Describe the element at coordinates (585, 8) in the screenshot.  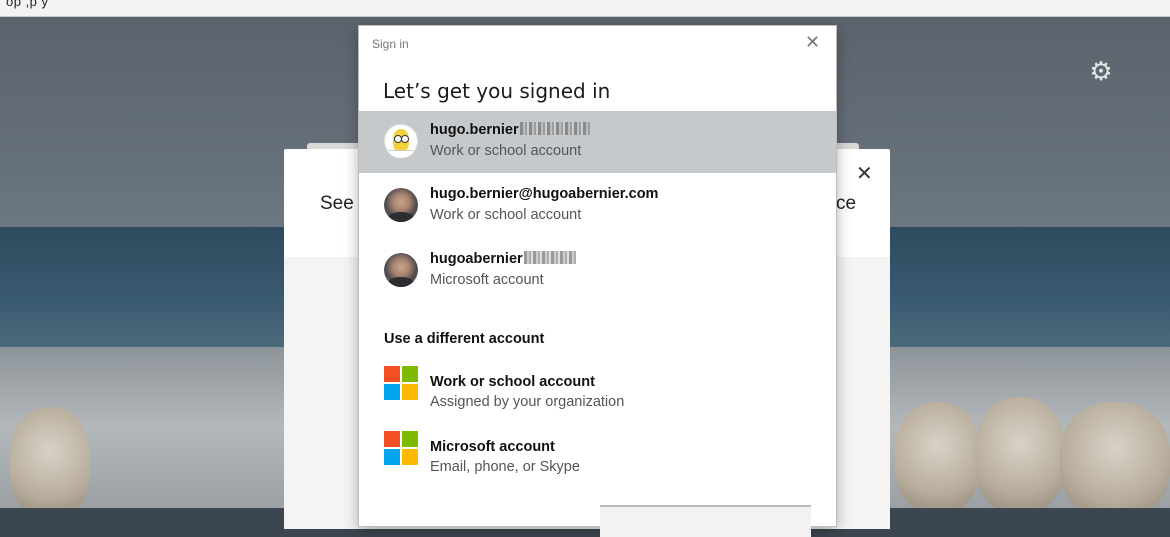
I see `browser-top-bar: op ,p y` at that location.